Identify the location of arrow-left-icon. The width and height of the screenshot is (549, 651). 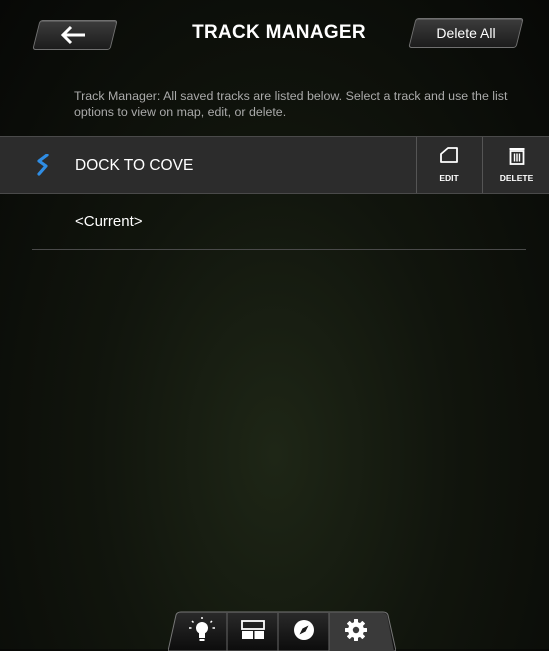
(72, 35).